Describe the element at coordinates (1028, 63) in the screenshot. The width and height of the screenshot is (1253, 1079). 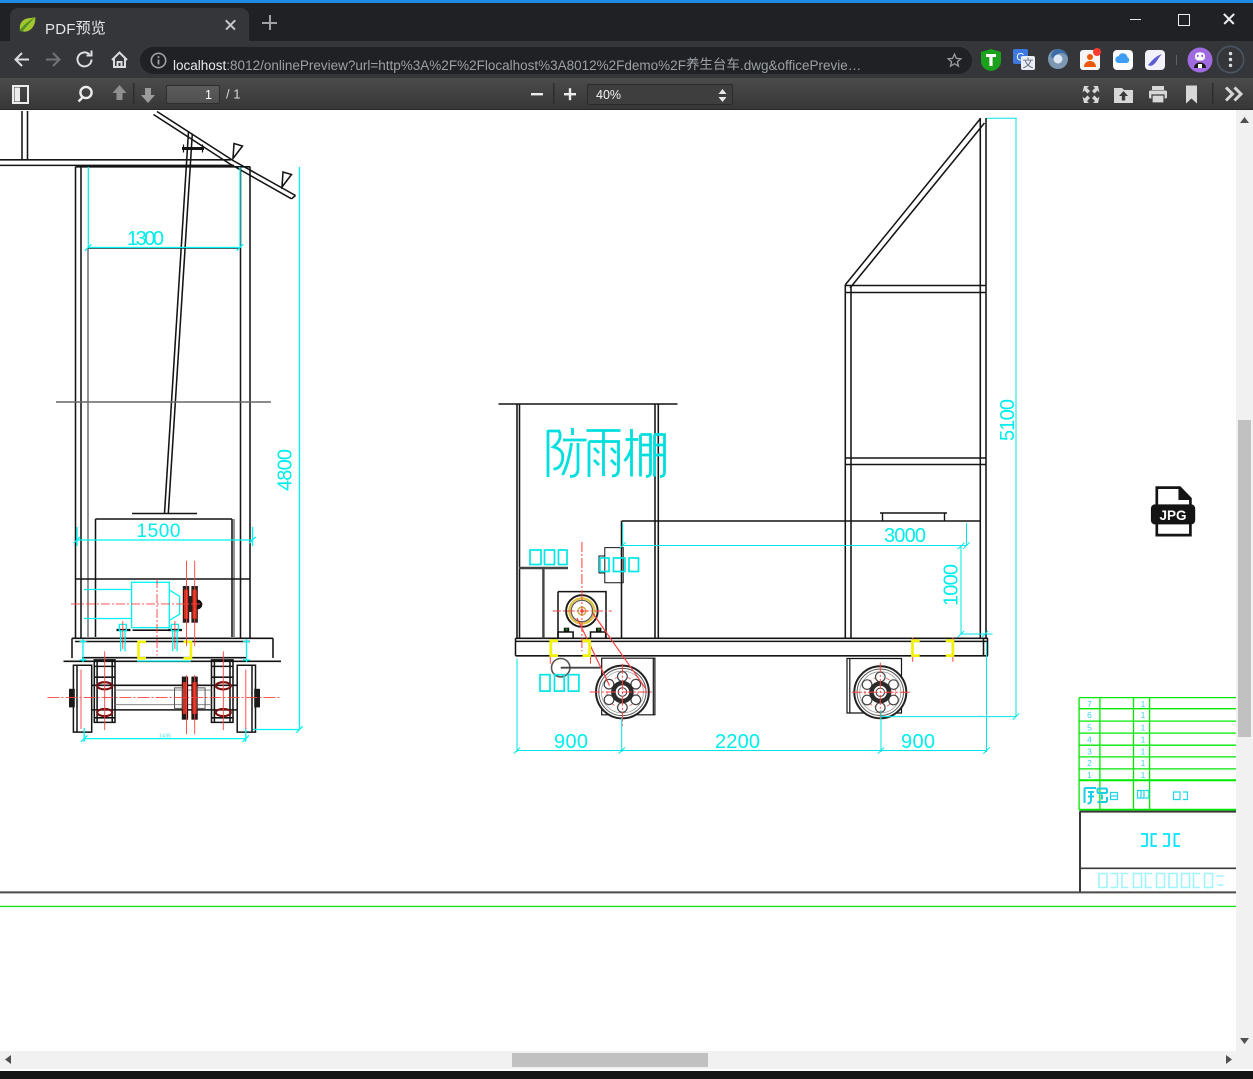
I see `svg-text: 文` at that location.